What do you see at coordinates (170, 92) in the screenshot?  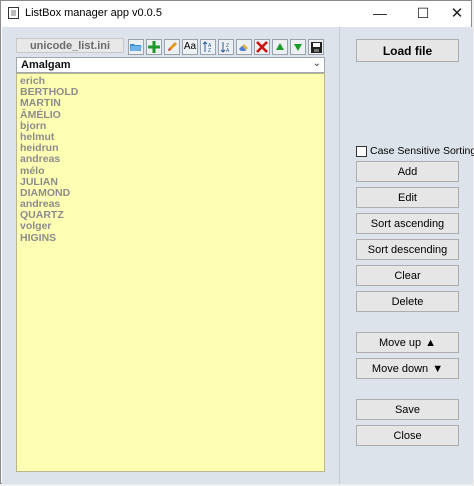 I see `list-item: BERTHOLD` at bounding box center [170, 92].